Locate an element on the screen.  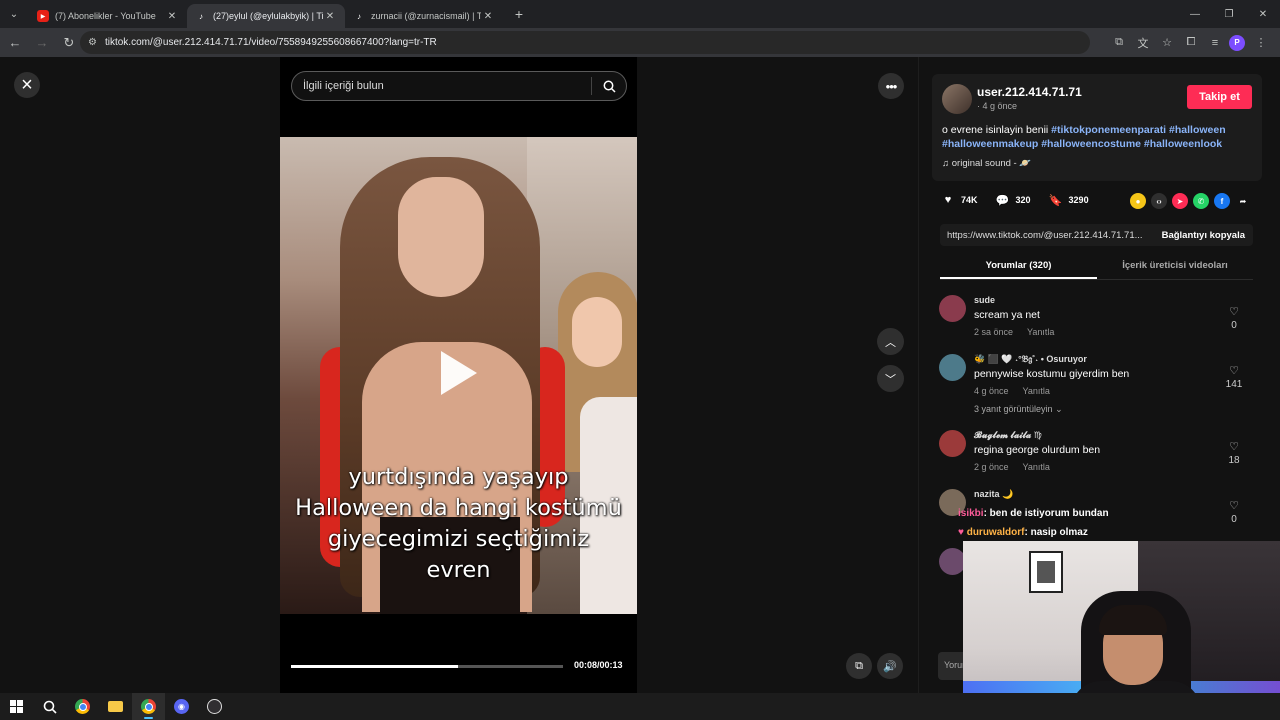
creator-username: user.212.414.71.71 is located at coordinates (1029, 92).